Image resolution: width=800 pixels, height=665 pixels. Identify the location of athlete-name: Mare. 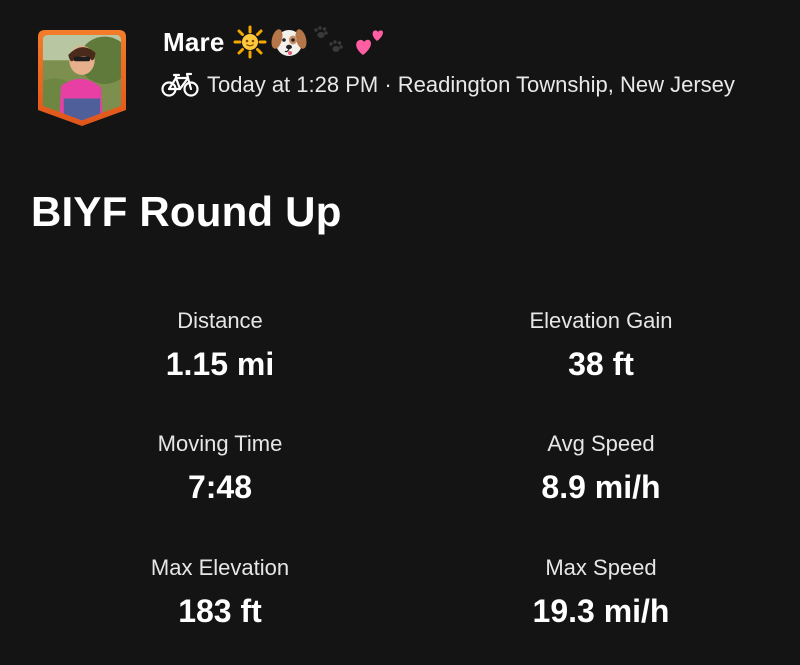
(194, 42).